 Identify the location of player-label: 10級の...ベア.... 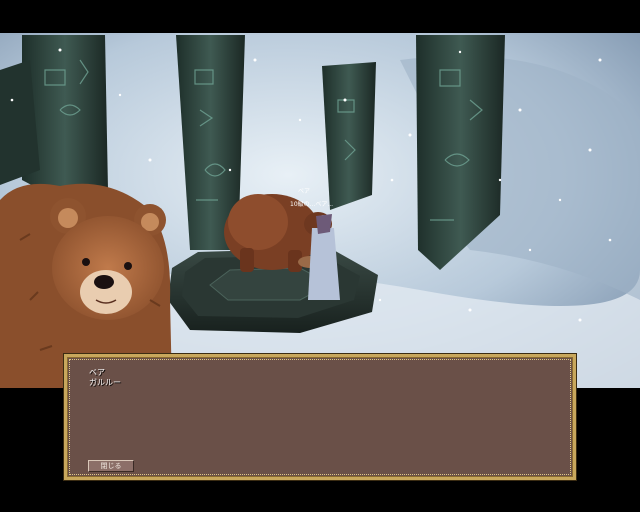
(311, 204).